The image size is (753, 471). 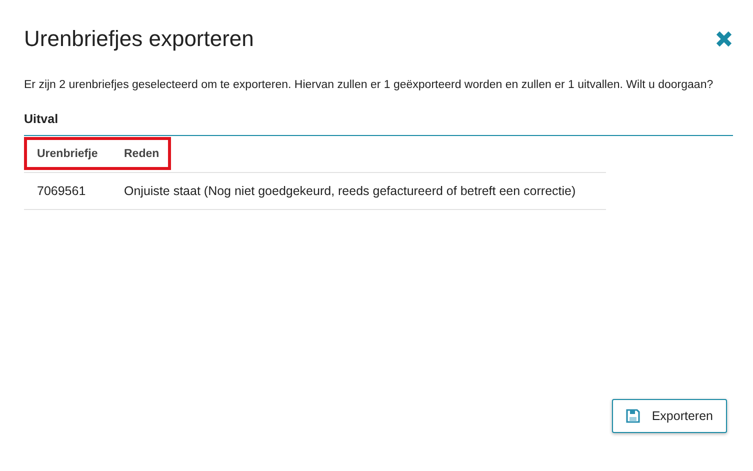 What do you see at coordinates (67, 154) in the screenshot?
I see `column-header: Urenbriefje` at bounding box center [67, 154].